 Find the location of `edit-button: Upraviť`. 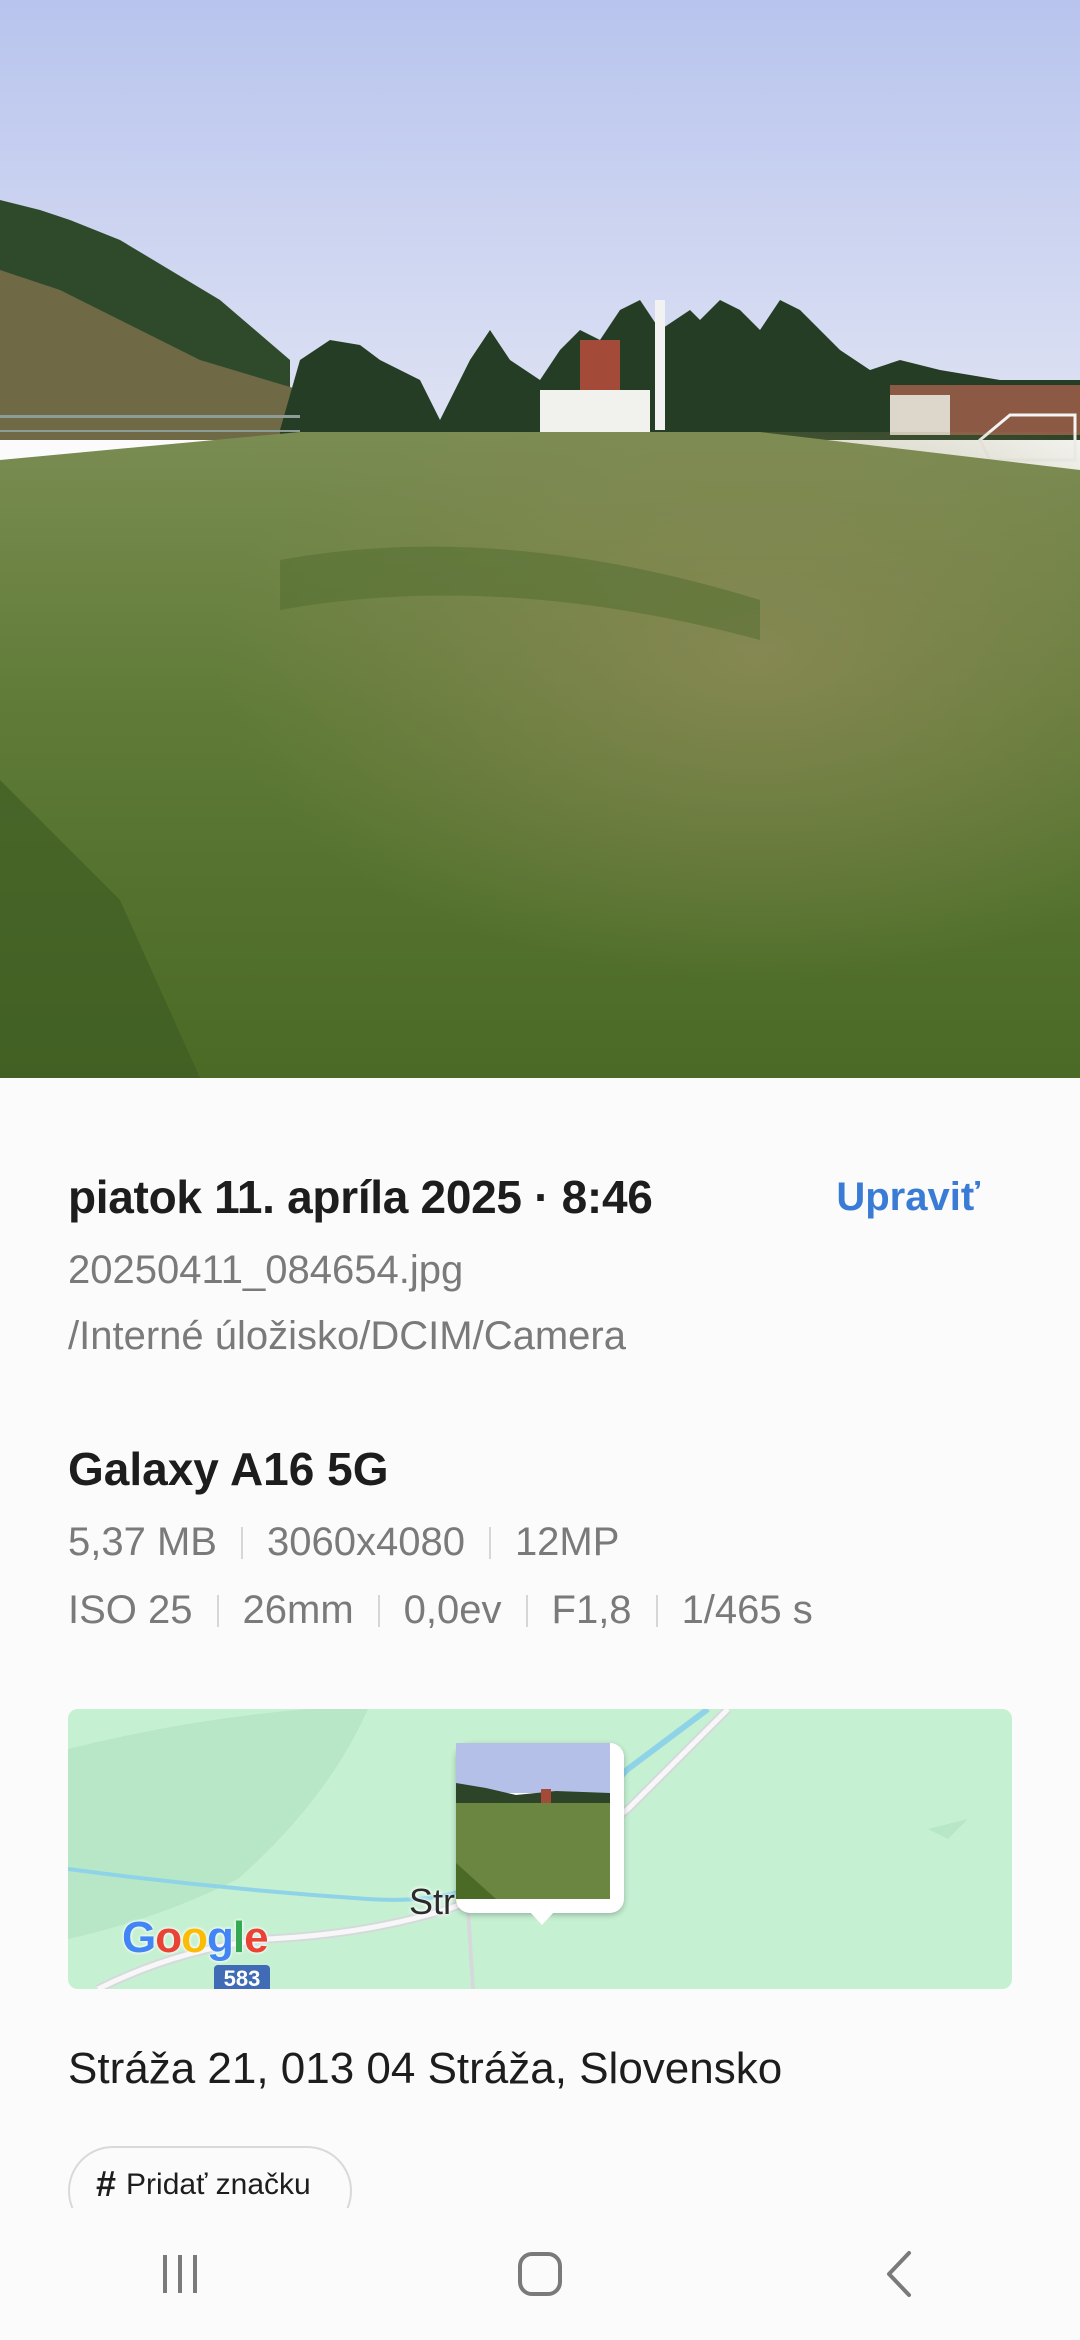

edit-button: Upraviť is located at coordinates (908, 1197).